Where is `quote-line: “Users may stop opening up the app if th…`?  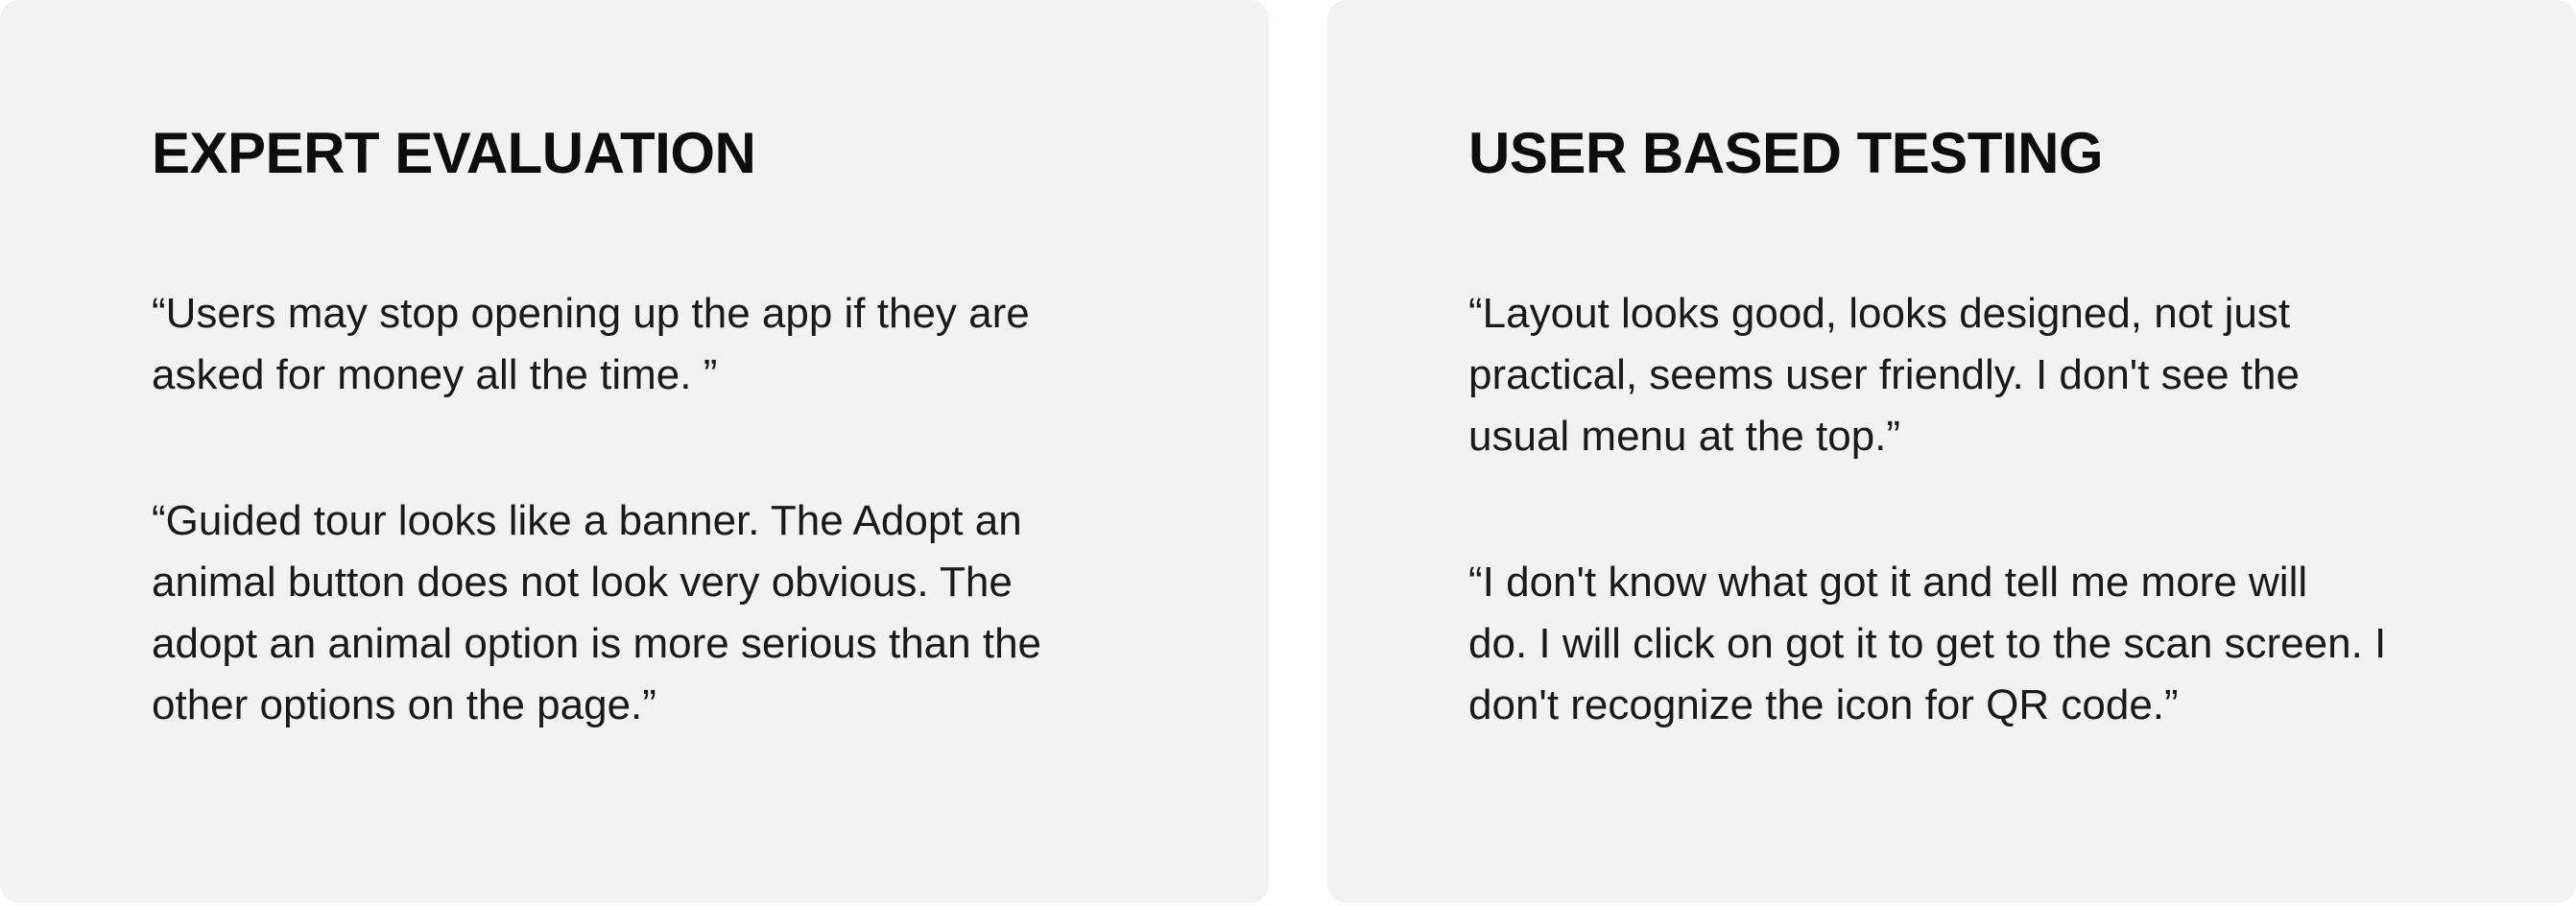
quote-line: “Users may stop opening up the app if th… is located at coordinates (591, 313).